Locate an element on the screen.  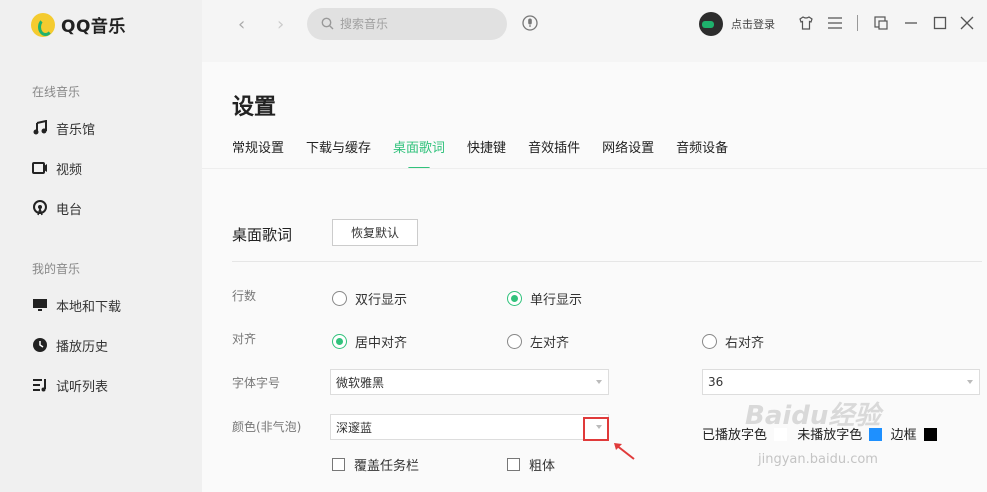
radio-double-line: 双行显示 is located at coordinates (369, 298).